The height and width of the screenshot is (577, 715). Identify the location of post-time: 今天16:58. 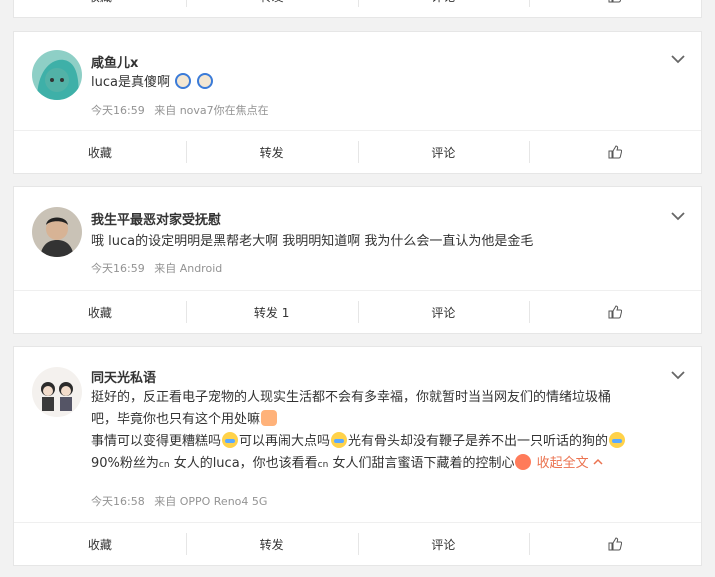
(118, 501).